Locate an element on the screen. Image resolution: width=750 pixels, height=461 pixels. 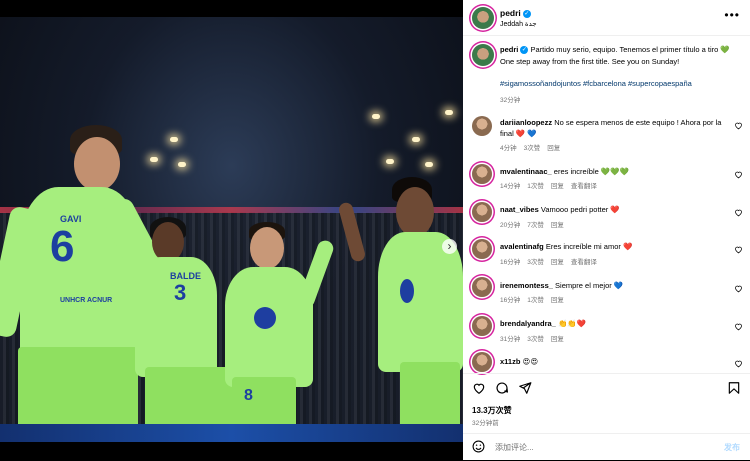
comment-text: Vamooo pedri potter ❤️ is located at coordinates (580, 209).